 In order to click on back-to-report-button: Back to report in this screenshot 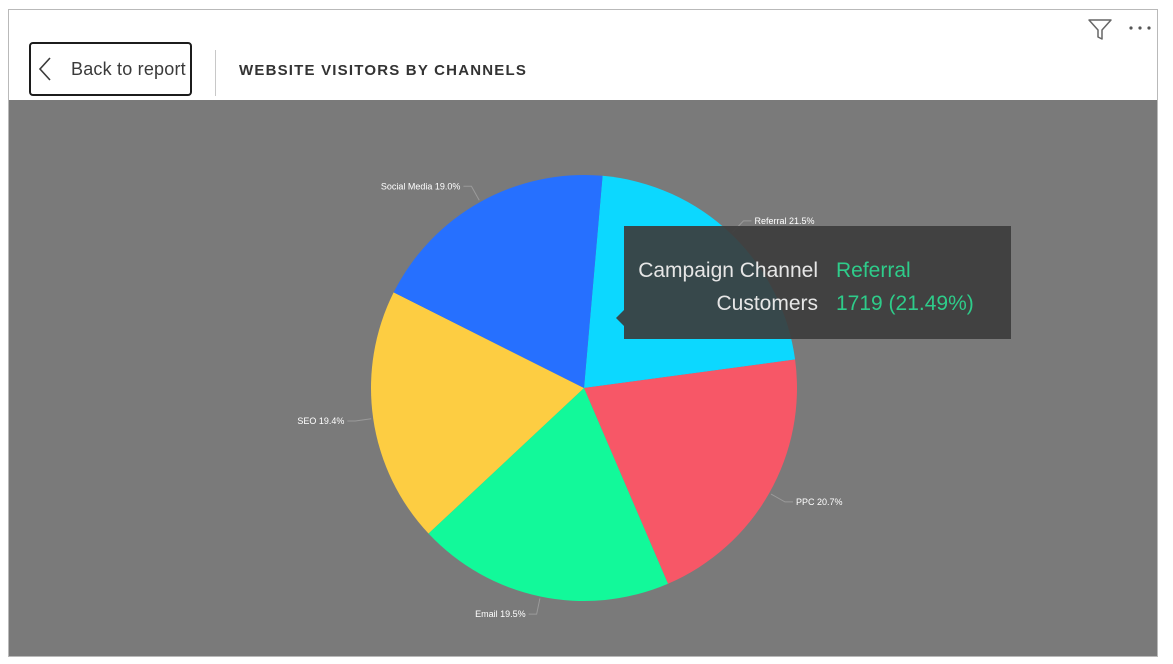, I will do `click(110, 69)`.